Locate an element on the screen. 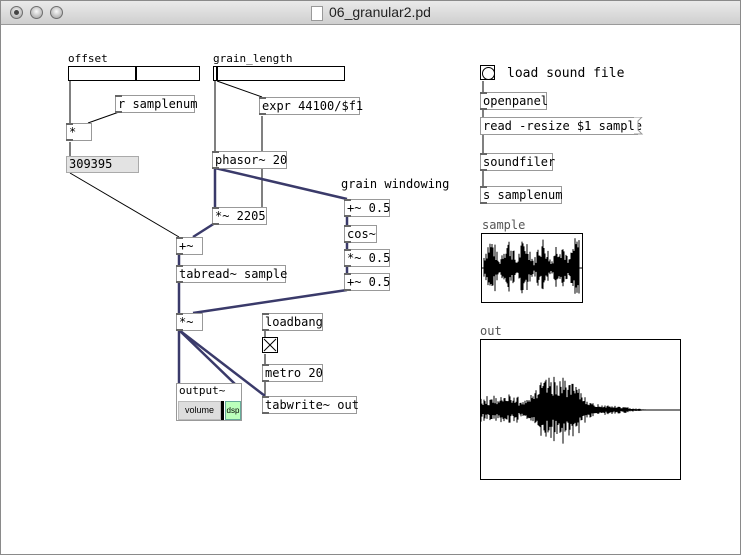  sample-array-label: sample is located at coordinates (504, 225).